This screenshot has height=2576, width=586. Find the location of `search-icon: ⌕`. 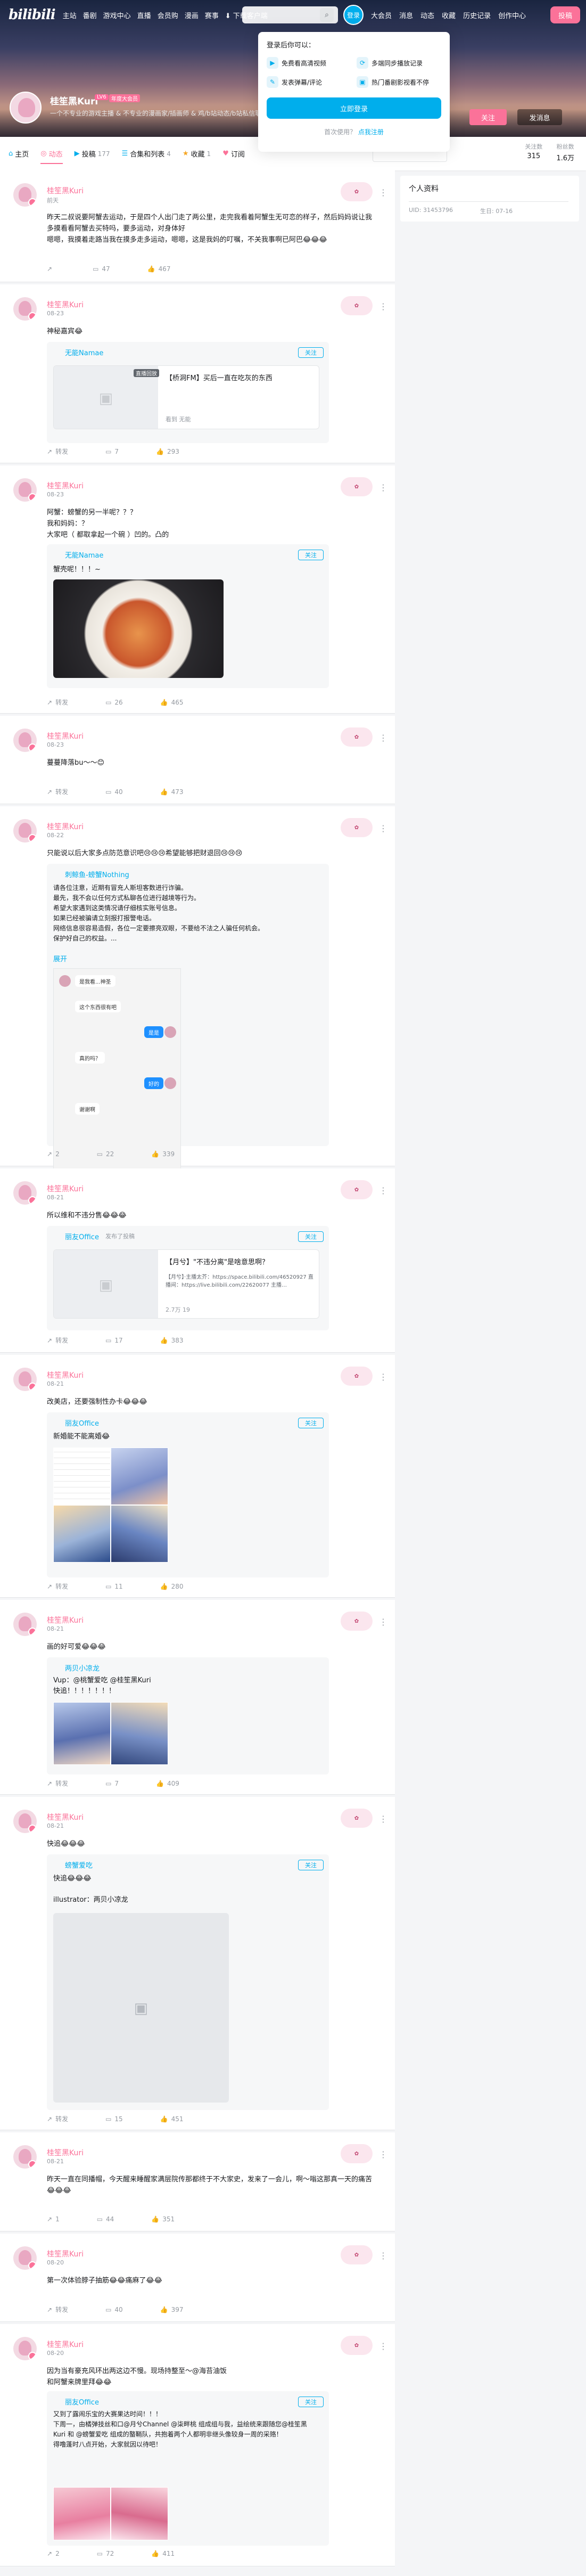

search-icon: ⌕ is located at coordinates (327, 15).